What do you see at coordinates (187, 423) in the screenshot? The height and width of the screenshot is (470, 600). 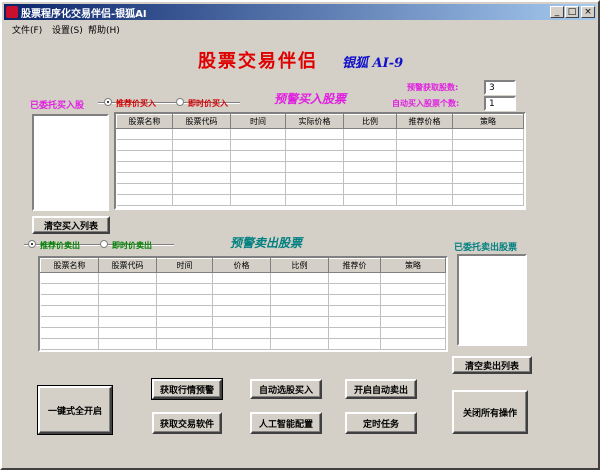 I see `fetch-trade-software-button: 获取交易软件` at bounding box center [187, 423].